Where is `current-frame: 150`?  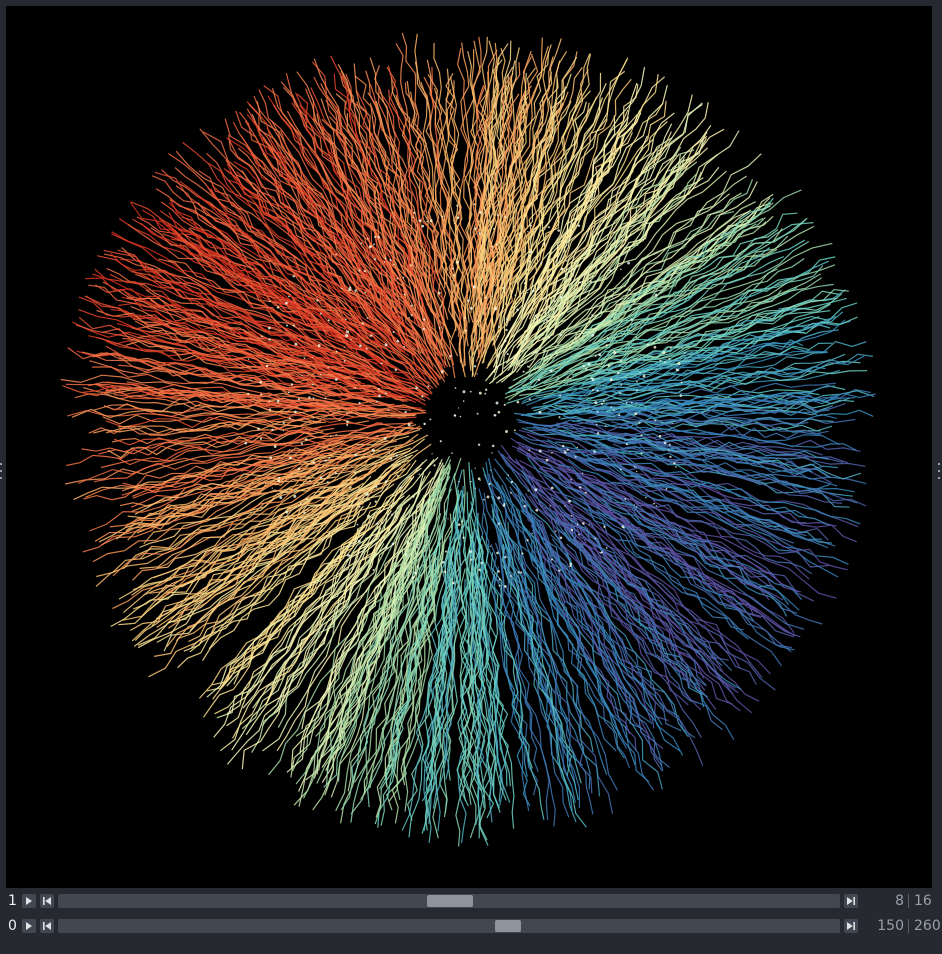 current-frame: 150 is located at coordinates (887, 926).